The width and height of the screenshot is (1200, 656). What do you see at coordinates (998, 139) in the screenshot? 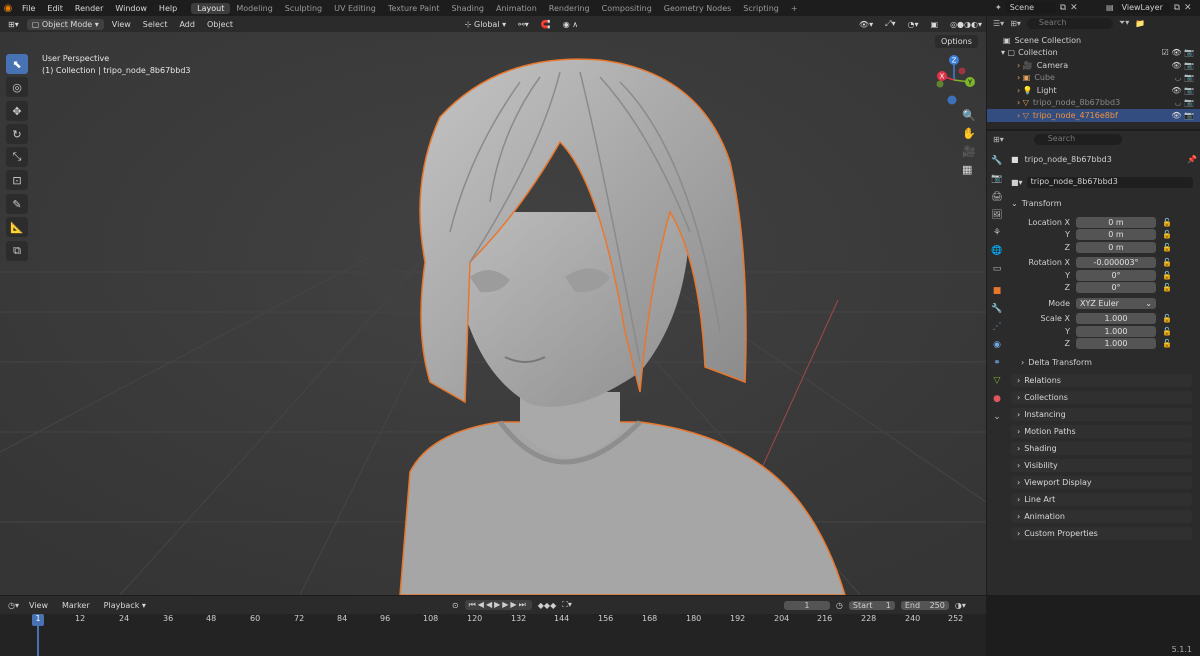
I see `props-editor-icon: ⊞▾` at bounding box center [998, 139].